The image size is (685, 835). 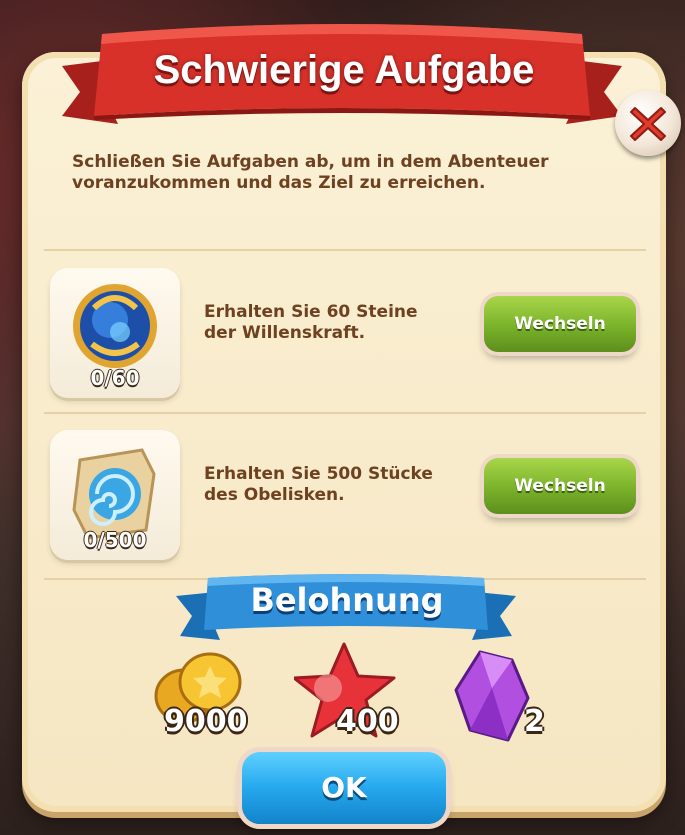 What do you see at coordinates (115, 333) in the screenshot?
I see `task-icon-card: 0/60` at bounding box center [115, 333].